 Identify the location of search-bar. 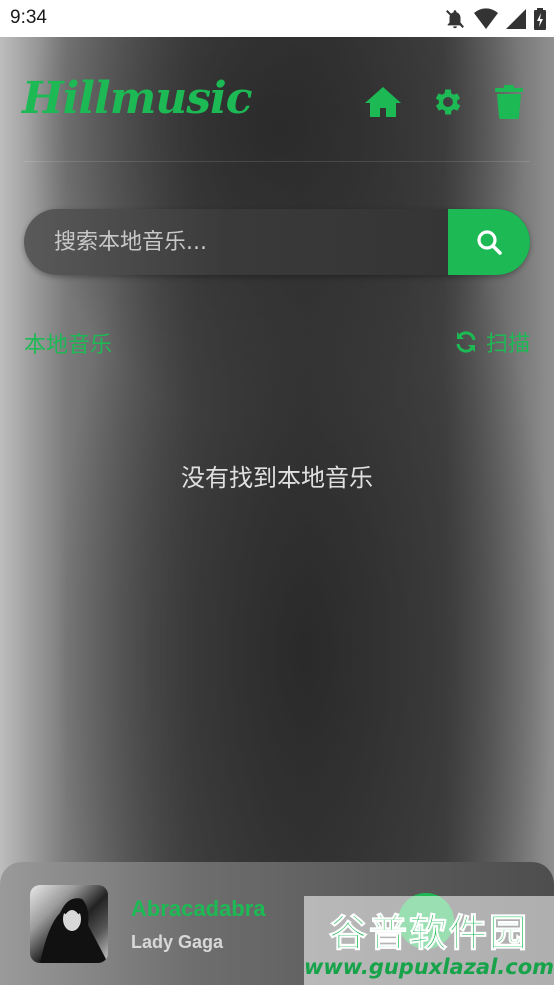
(277, 242).